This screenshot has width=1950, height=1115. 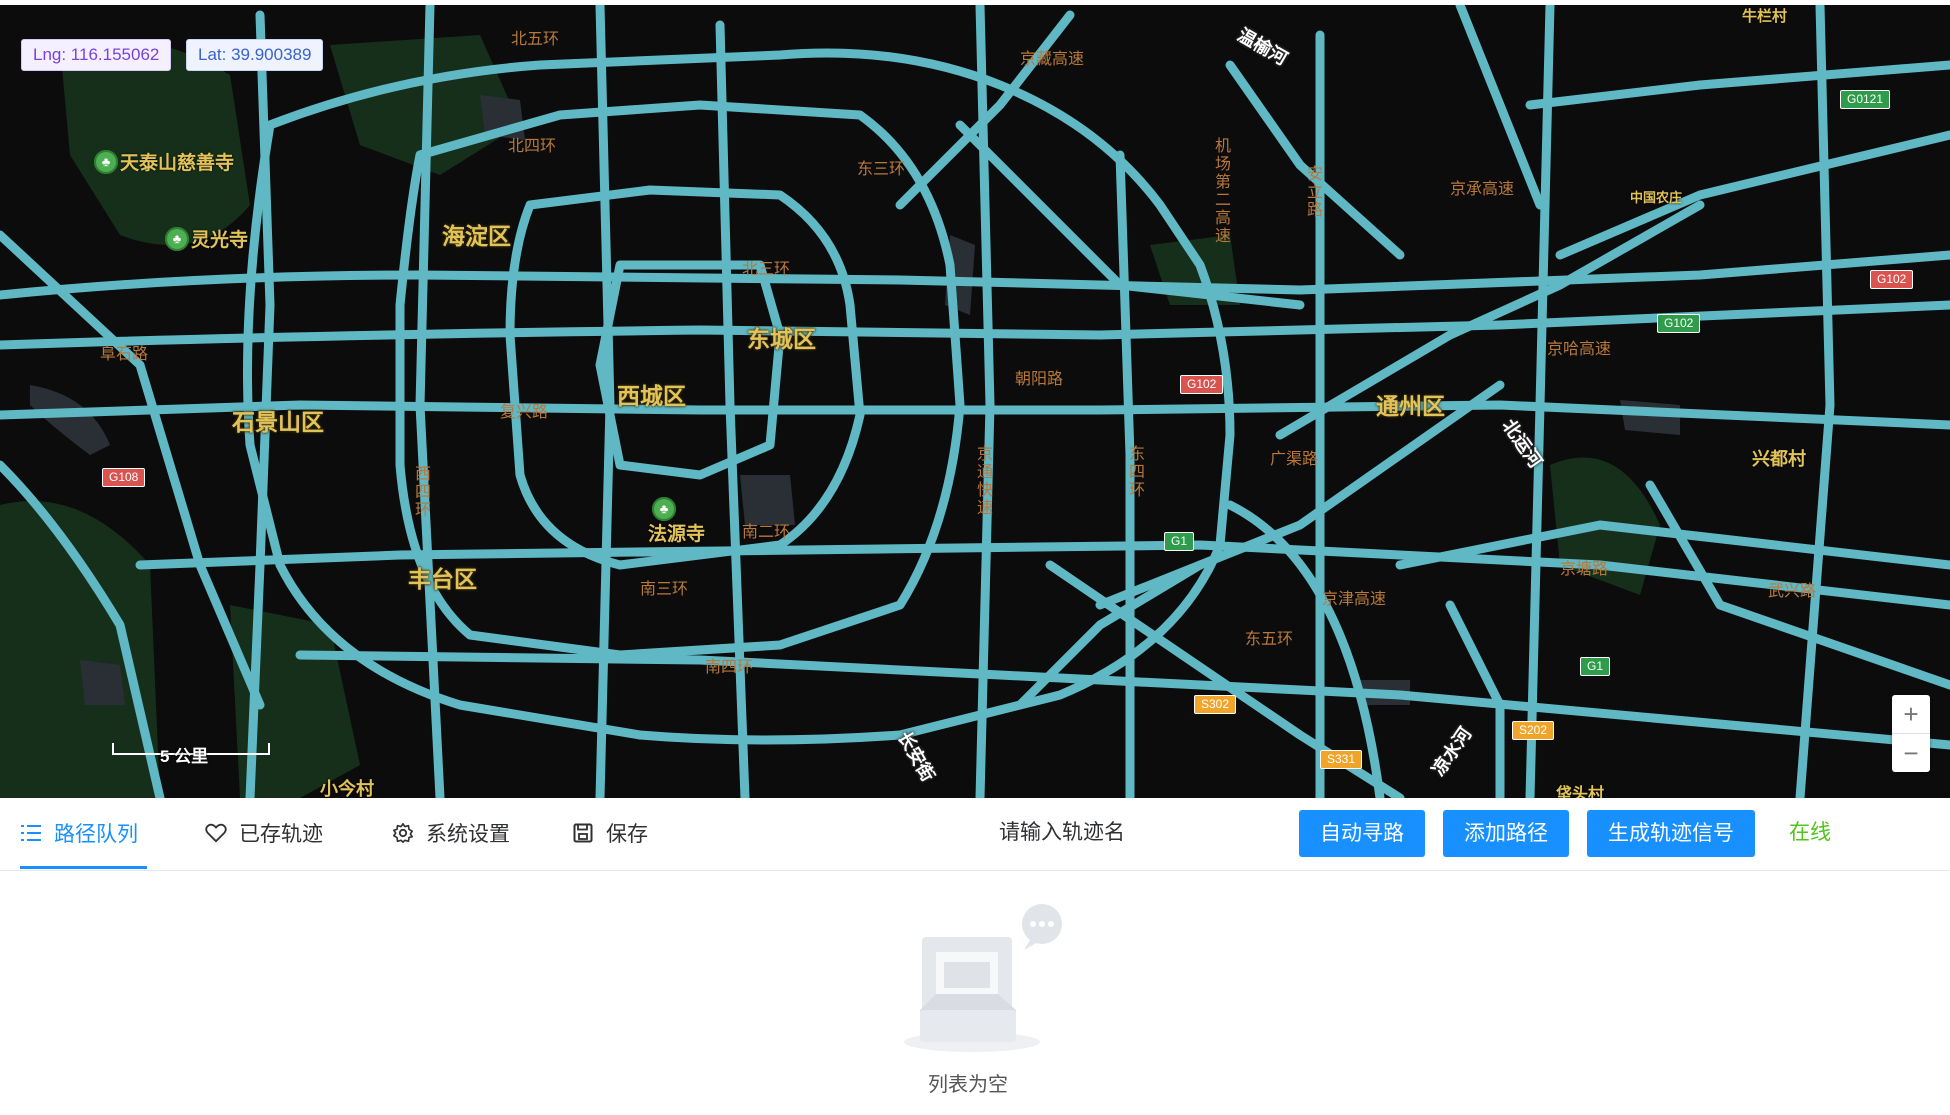 I want to click on district-label: 丰台区, so click(x=442, y=579).